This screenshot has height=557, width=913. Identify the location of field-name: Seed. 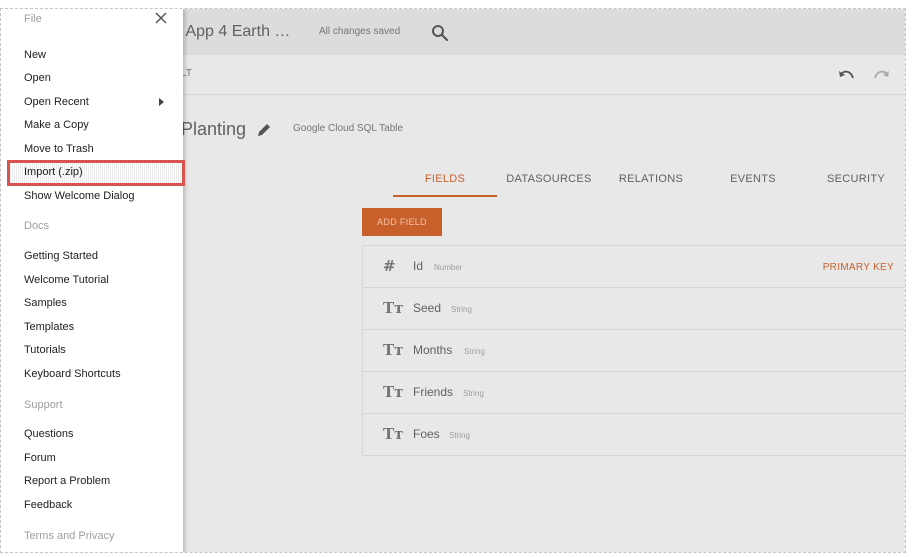
(427, 308).